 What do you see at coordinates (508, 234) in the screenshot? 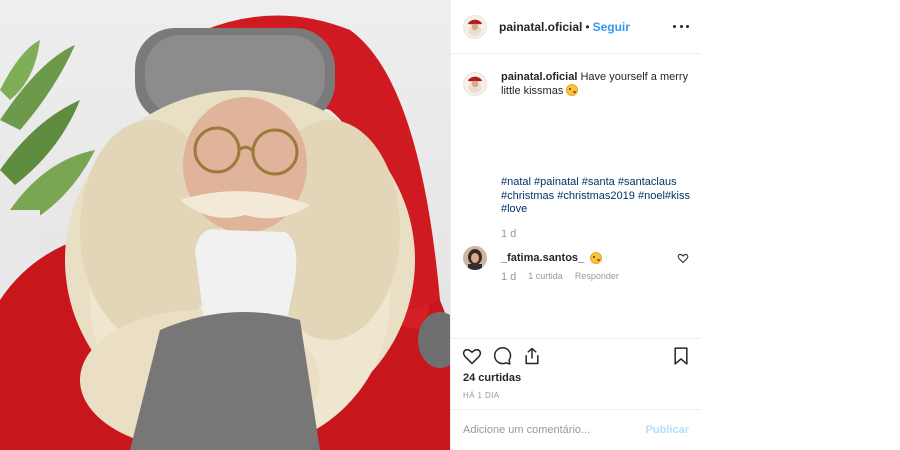
I see `caption-age: 1 d` at bounding box center [508, 234].